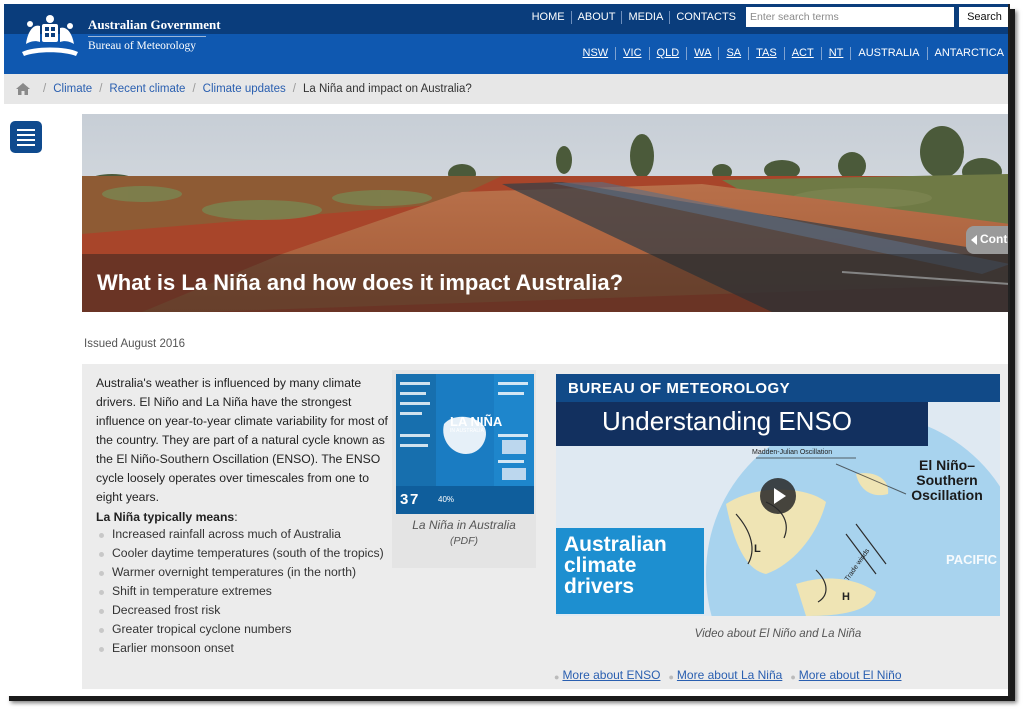 This screenshot has width=1024, height=713. Describe the element at coordinates (966, 53) in the screenshot. I see `state-antarctica: ANTARCTICA` at that location.